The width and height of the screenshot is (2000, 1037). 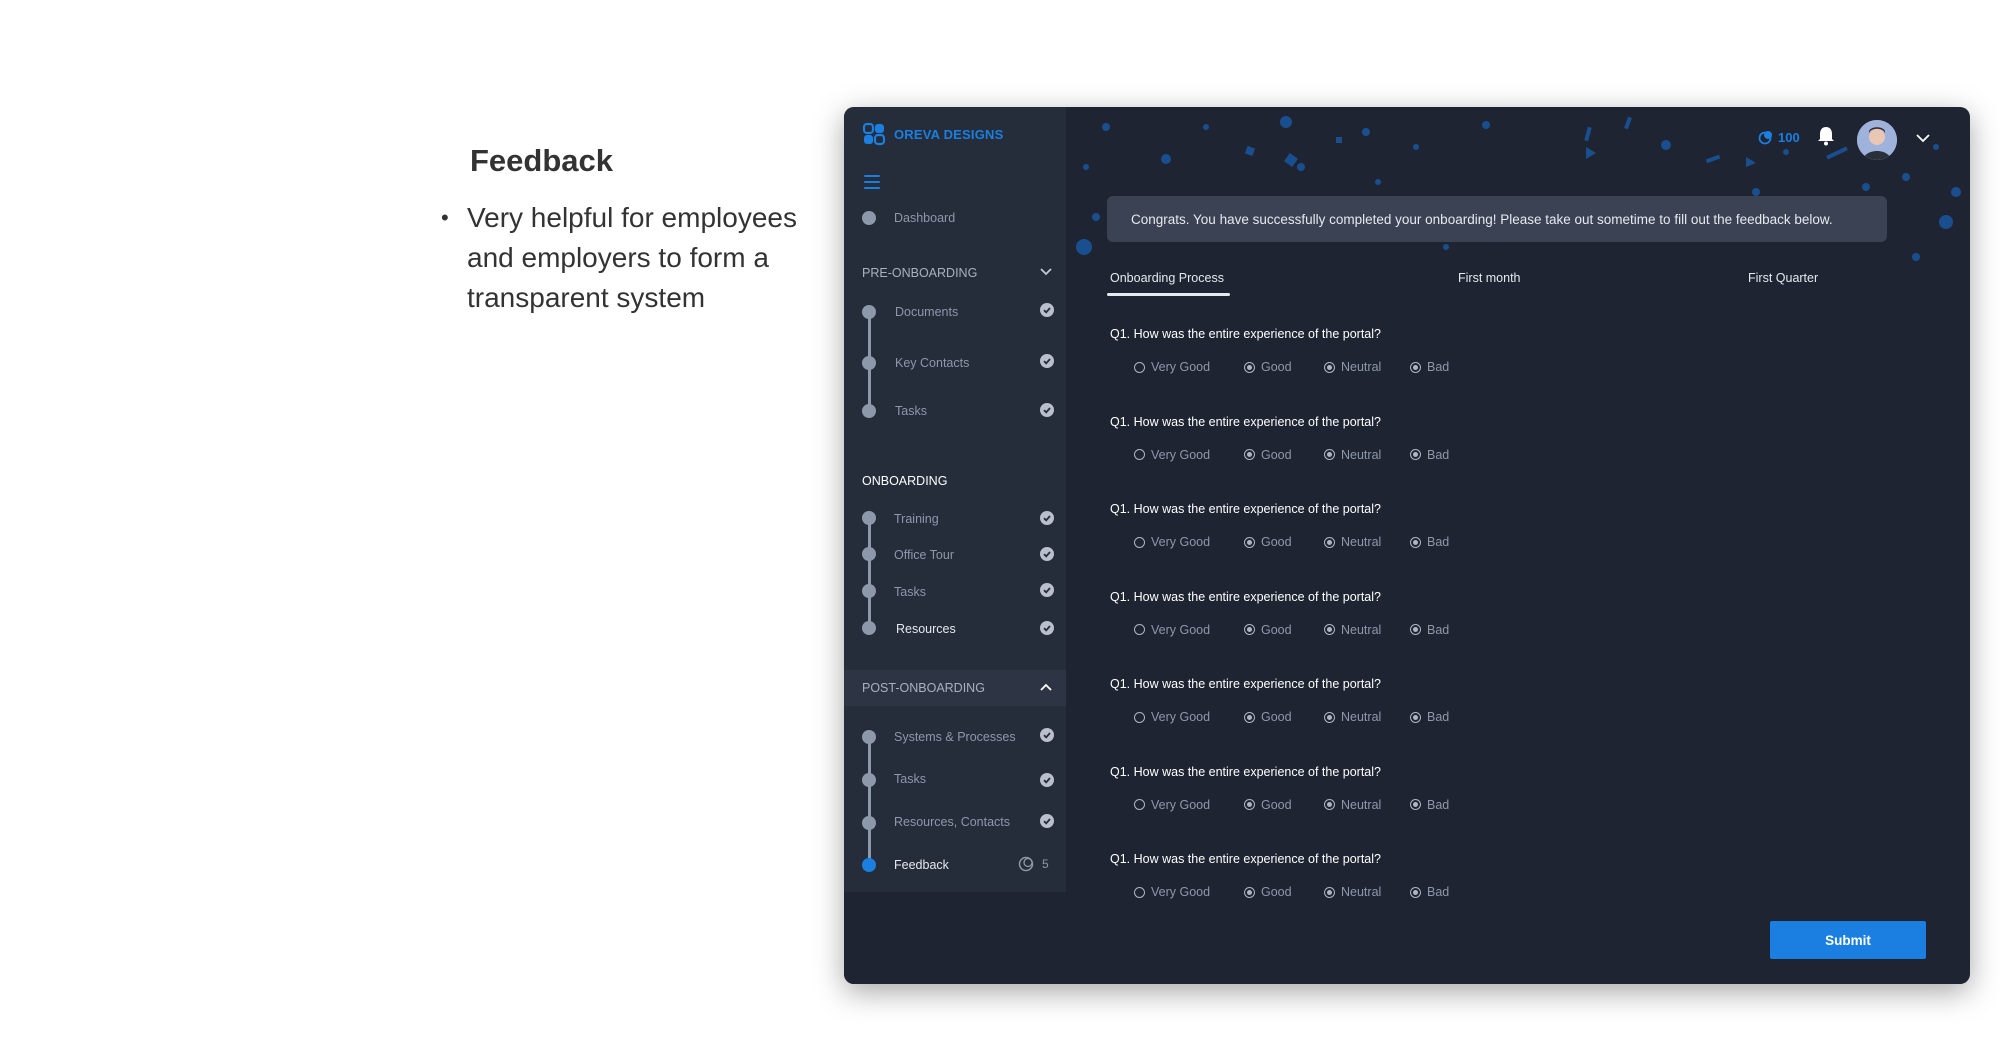 What do you see at coordinates (919, 273) in the screenshot?
I see `section-pre-onboarding: PRE-ONBOARDING` at bounding box center [919, 273].